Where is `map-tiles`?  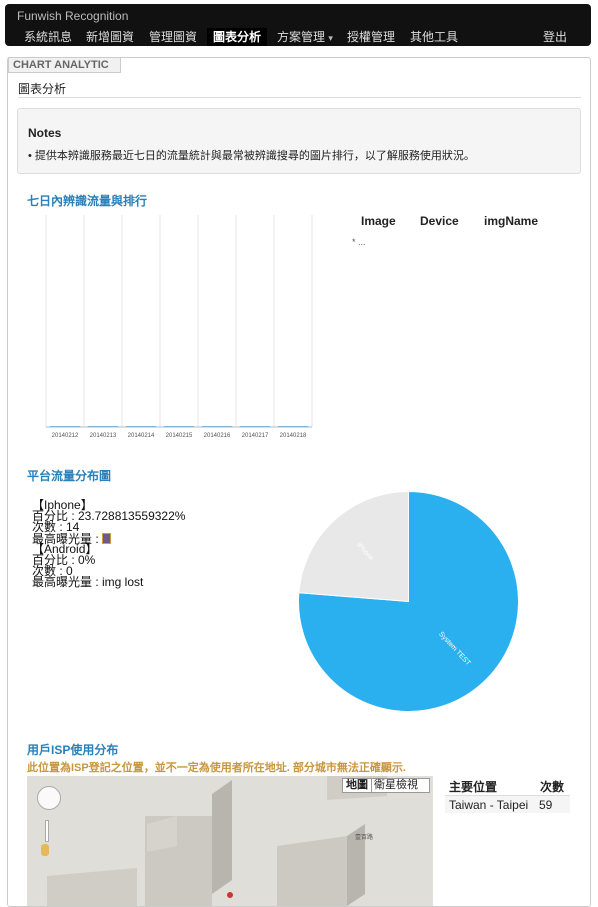
map-tiles is located at coordinates (230, 841).